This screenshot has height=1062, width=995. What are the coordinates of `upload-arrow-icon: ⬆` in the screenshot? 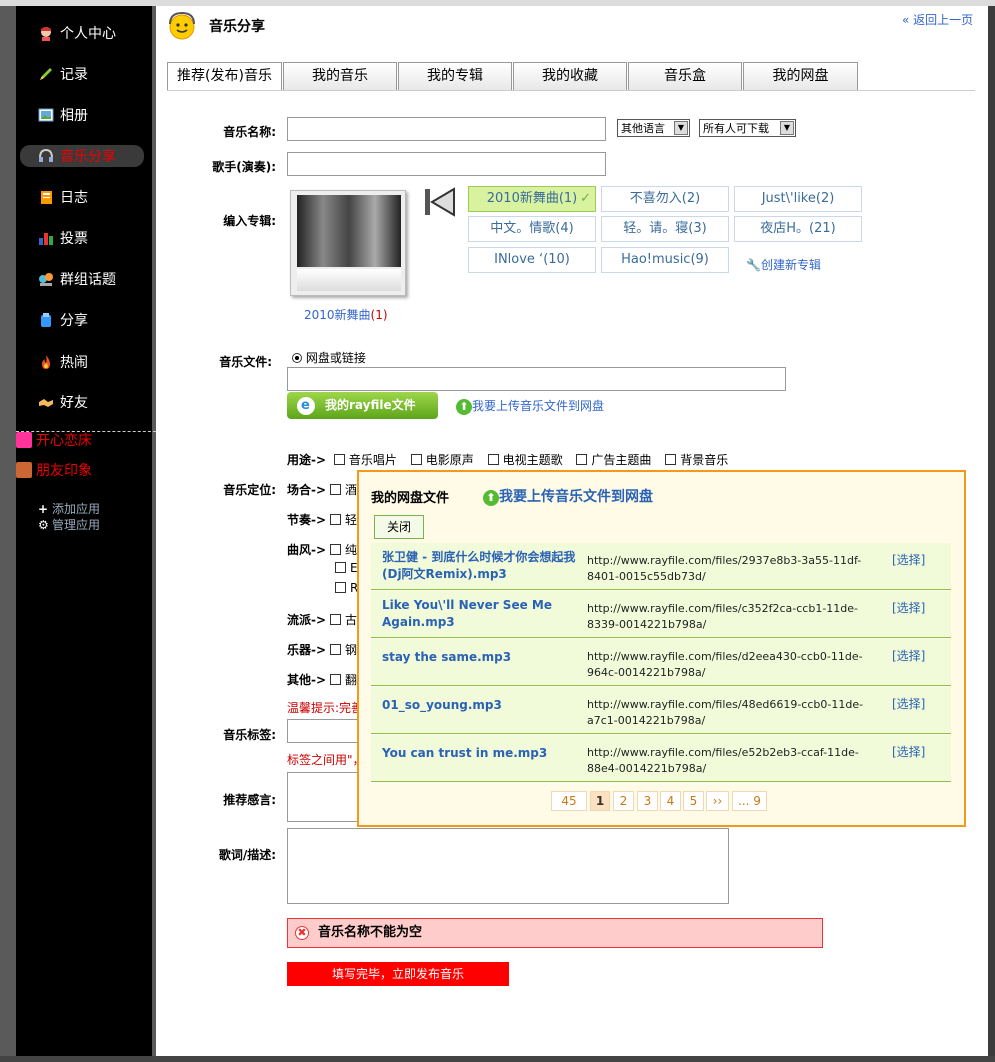 It's located at (491, 498).